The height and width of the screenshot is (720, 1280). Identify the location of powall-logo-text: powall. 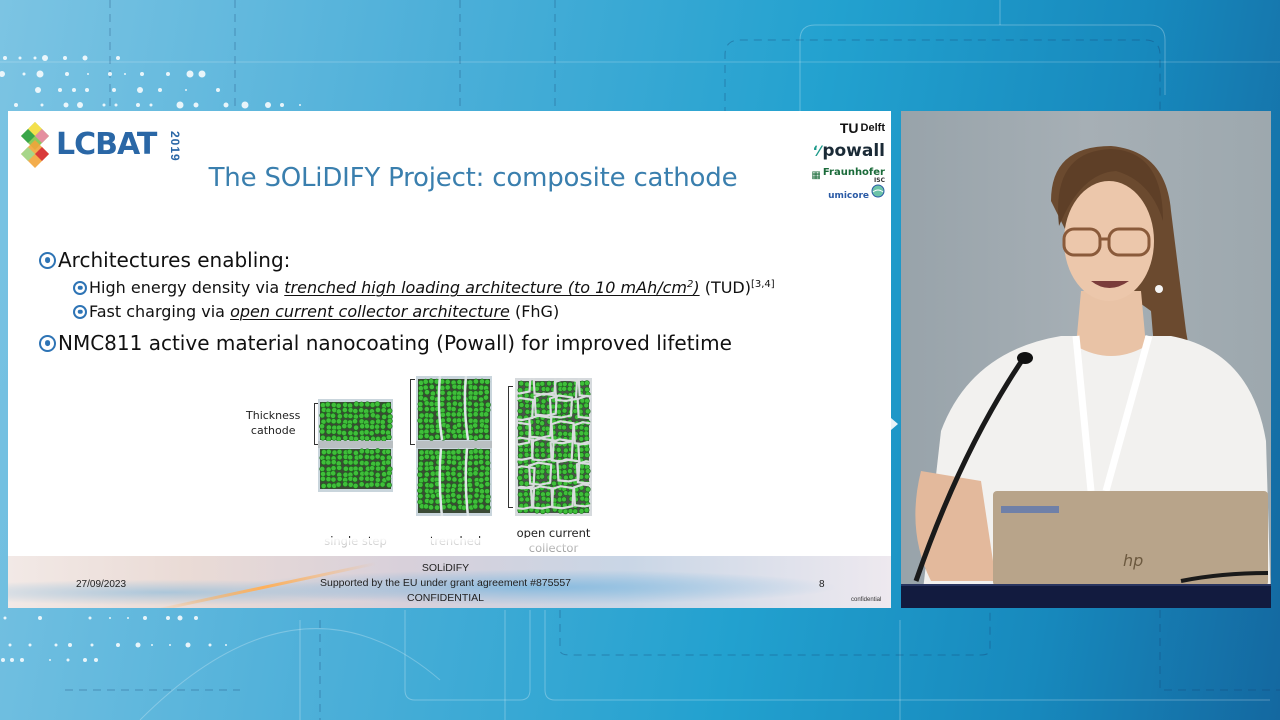
(853, 151).